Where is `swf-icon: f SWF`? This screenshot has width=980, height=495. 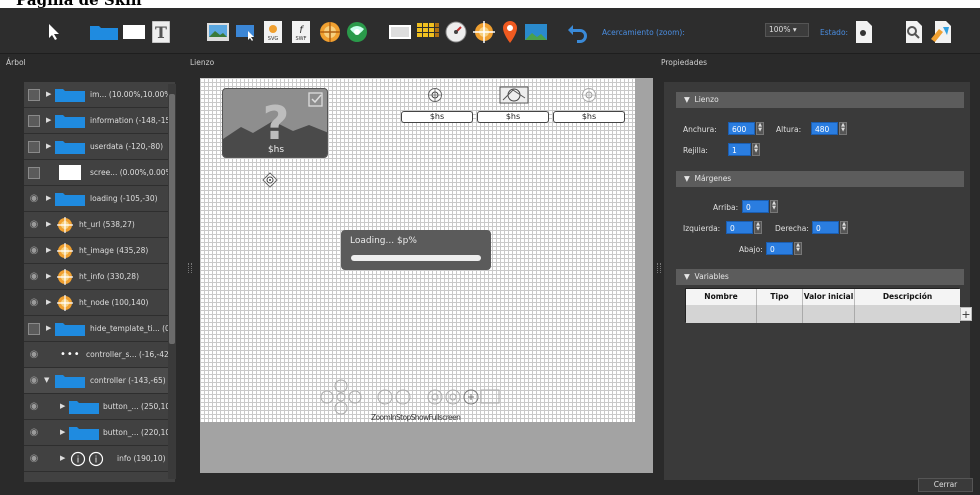 swf-icon: f SWF is located at coordinates (301, 32).